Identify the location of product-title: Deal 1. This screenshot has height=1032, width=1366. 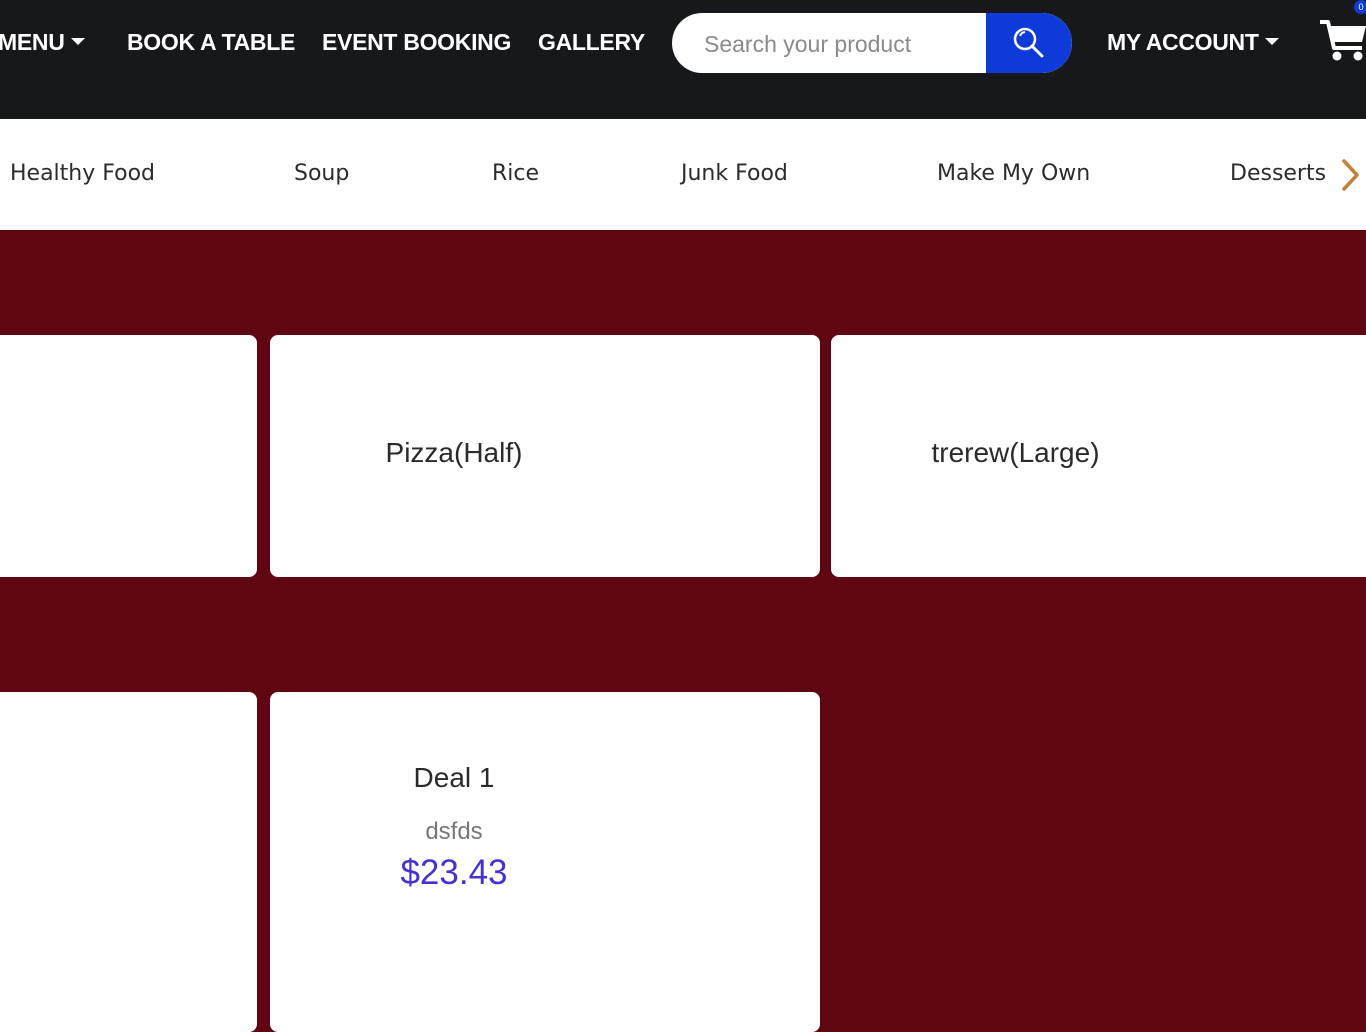
(454, 777).